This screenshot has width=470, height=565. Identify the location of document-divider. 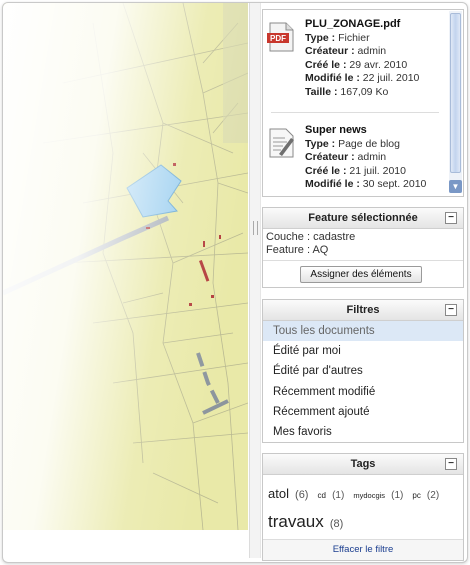
(355, 112).